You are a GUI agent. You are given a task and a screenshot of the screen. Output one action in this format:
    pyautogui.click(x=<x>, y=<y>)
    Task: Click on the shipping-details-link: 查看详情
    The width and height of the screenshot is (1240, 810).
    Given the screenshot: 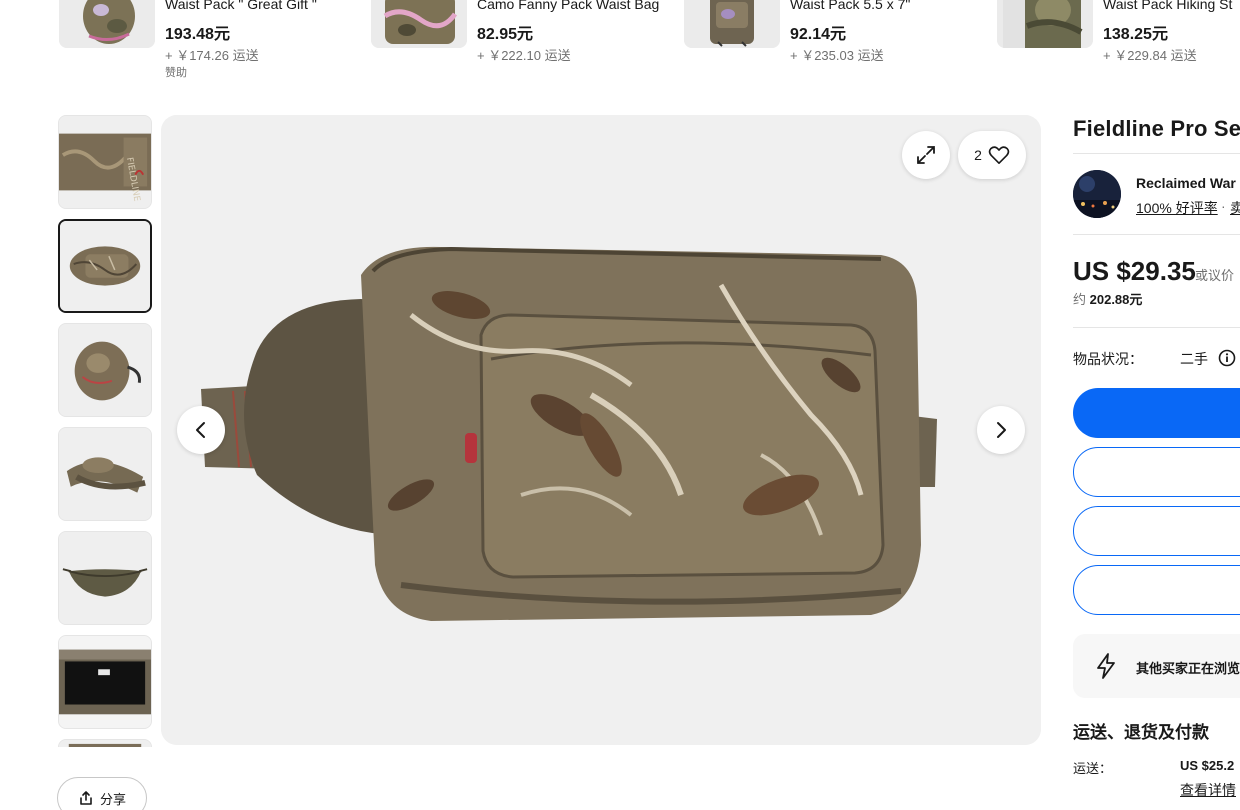 What is the action you would take?
    pyautogui.click(x=1208, y=790)
    